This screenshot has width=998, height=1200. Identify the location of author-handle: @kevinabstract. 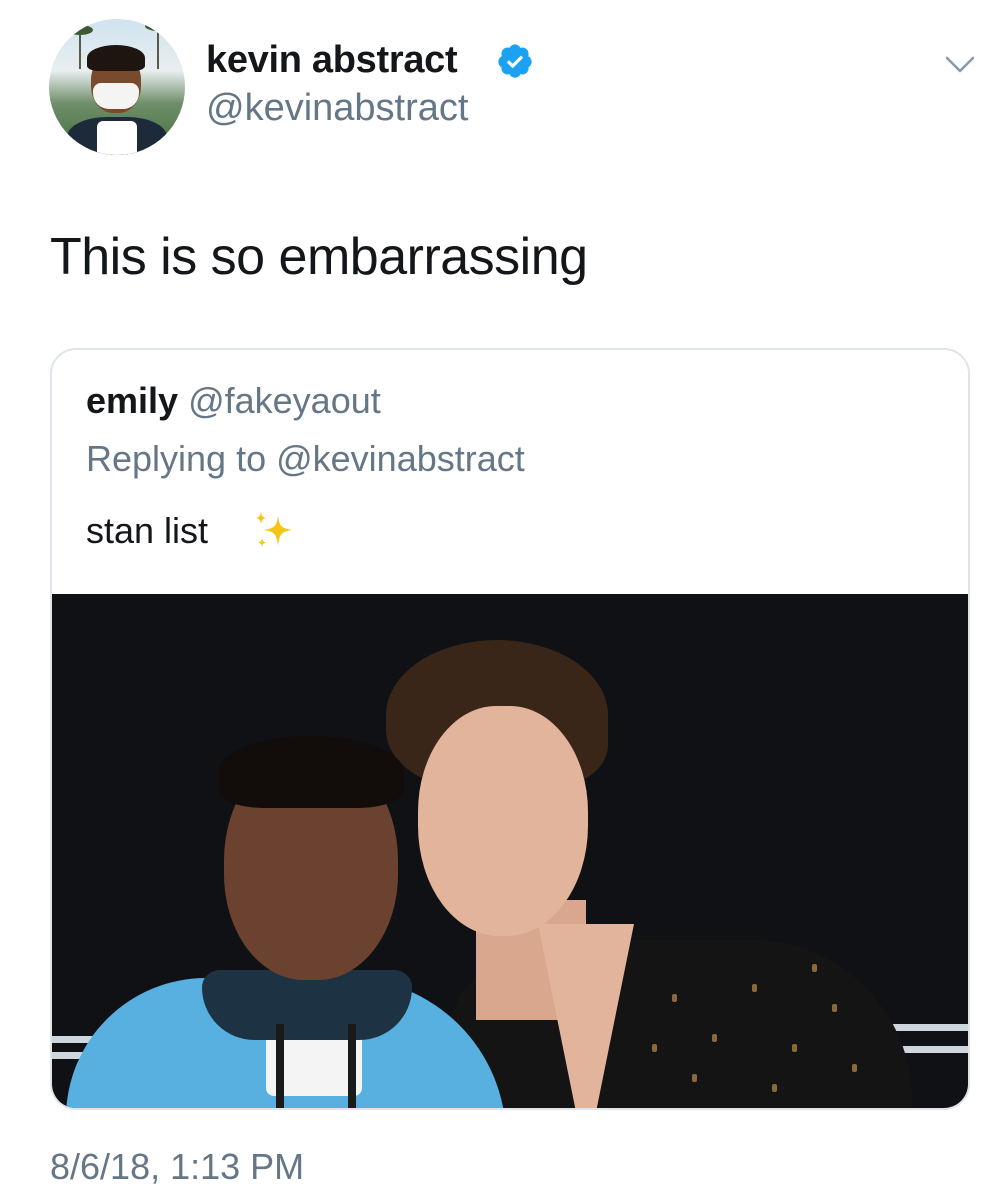
(337, 108).